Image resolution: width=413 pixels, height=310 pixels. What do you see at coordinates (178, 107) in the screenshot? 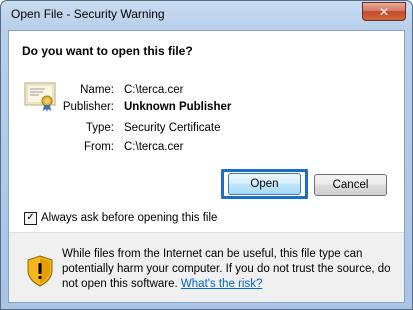
I see `publisher-value: Unknown Publisher` at bounding box center [178, 107].